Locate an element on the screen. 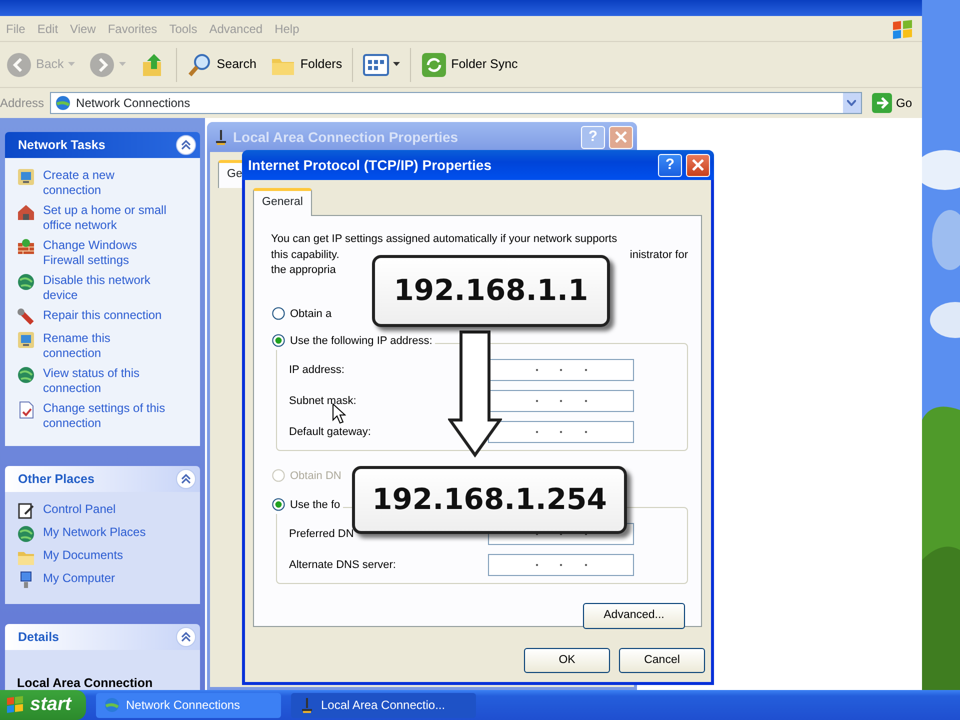  dialog-button: OK is located at coordinates (567, 661).